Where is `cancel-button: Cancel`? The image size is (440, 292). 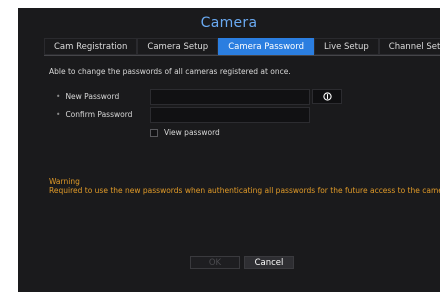 cancel-button: Cancel is located at coordinates (269, 262).